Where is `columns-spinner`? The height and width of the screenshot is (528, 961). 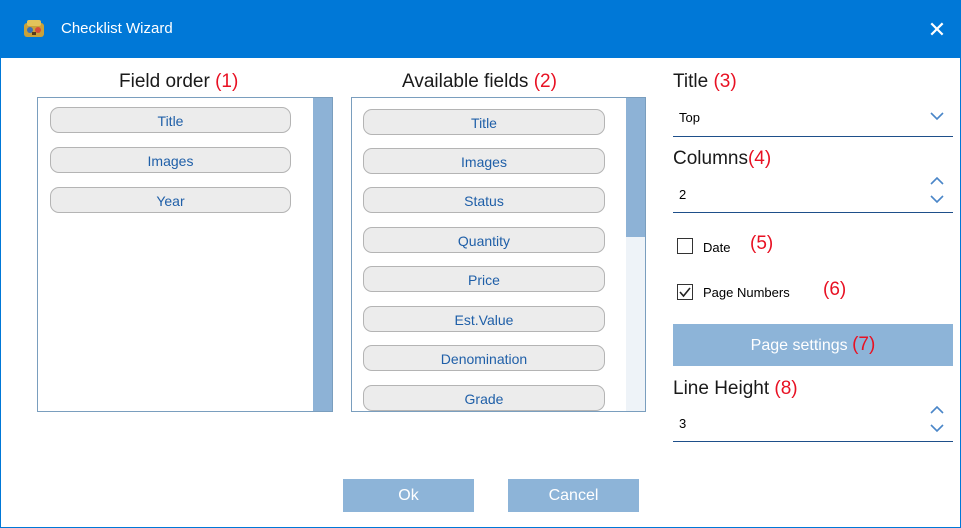 columns-spinner is located at coordinates (937, 190).